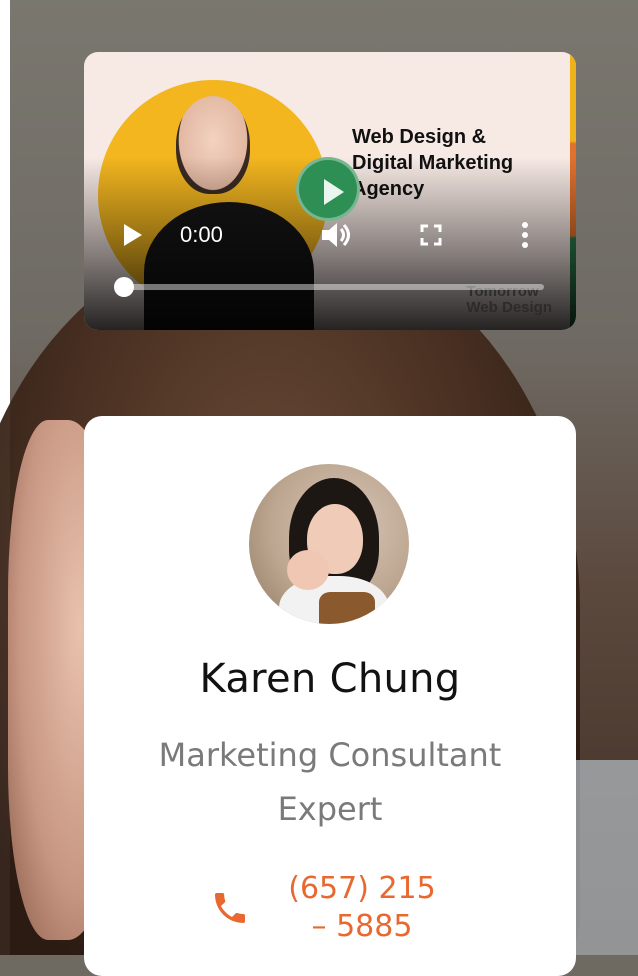 The image size is (638, 976). Describe the element at coordinates (362, 908) in the screenshot. I see `phone-number-link: (657) 215 – 5885` at that location.